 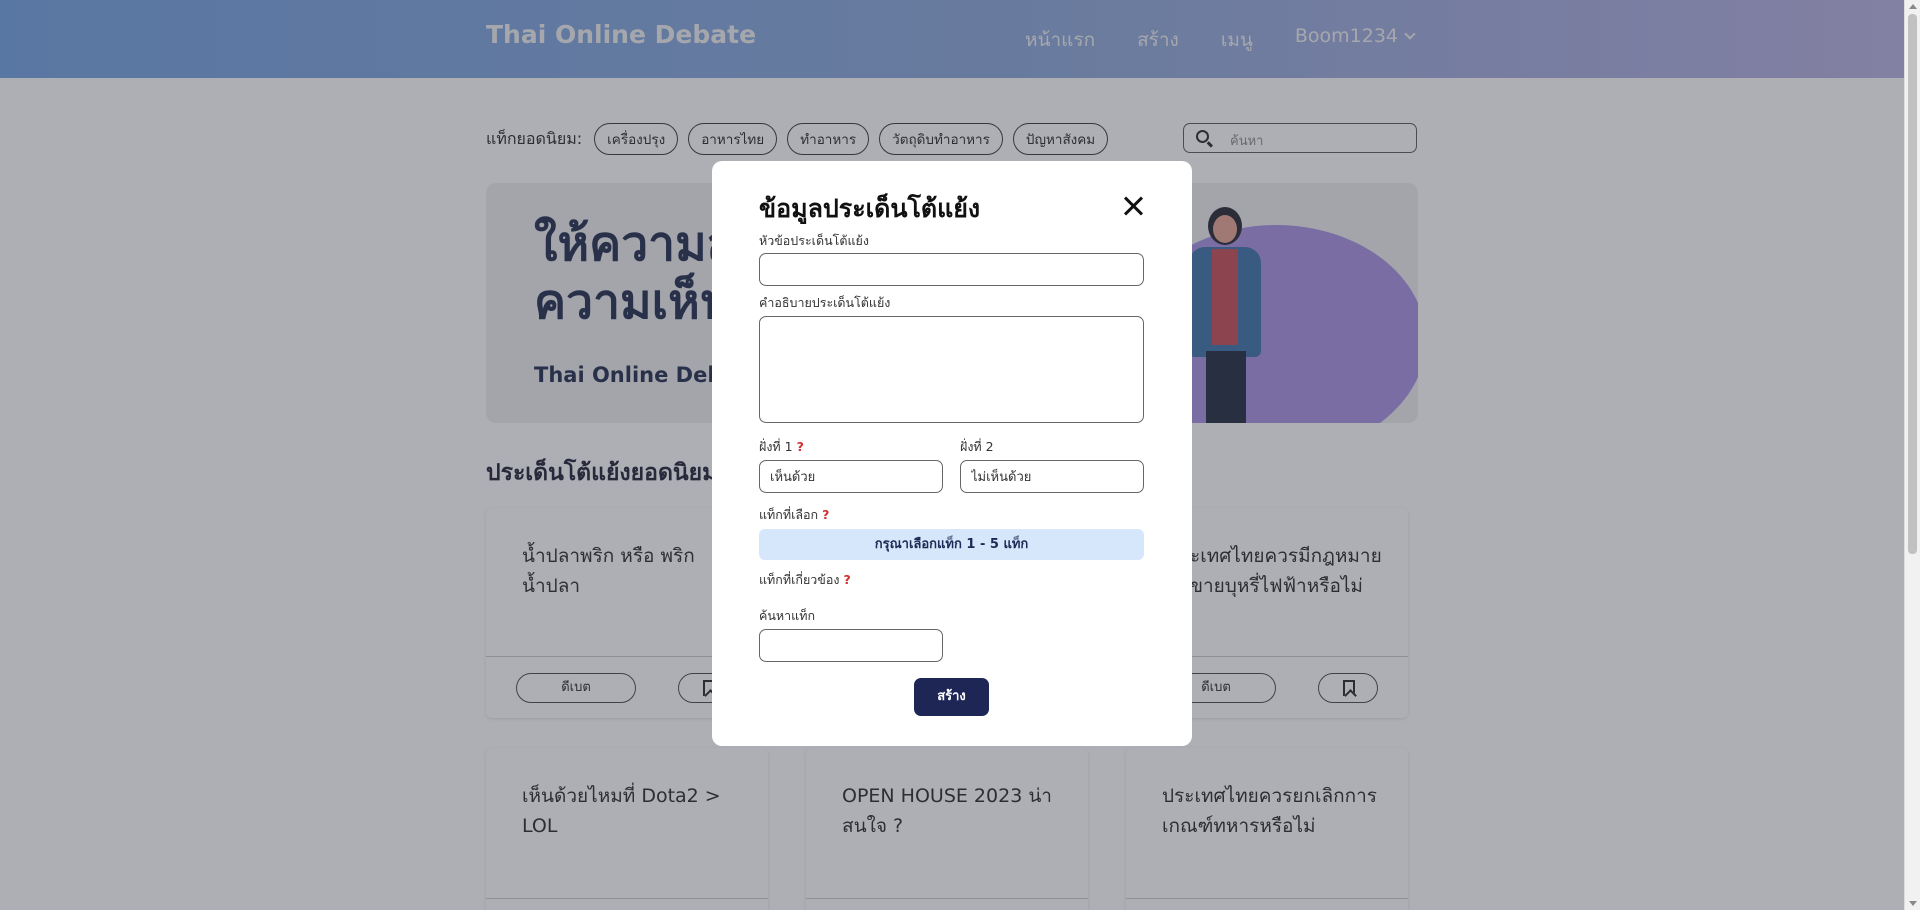 What do you see at coordinates (814, 240) in the screenshot?
I see `topic-label: หัวข้อประเด็นโต้แย้ง` at bounding box center [814, 240].